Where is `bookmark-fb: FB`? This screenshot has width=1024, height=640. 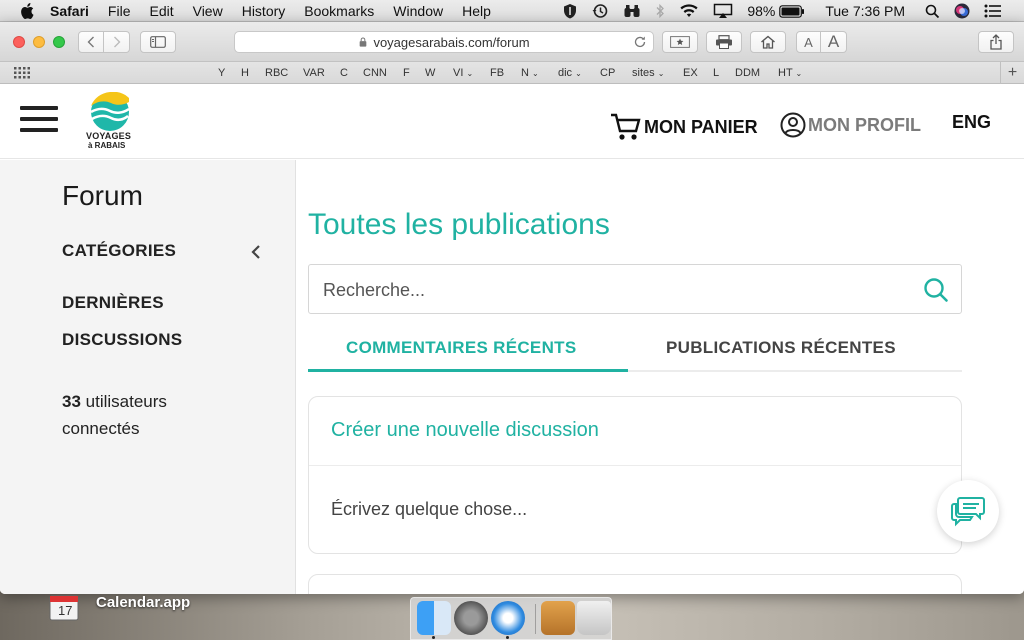
bookmark-fb: FB is located at coordinates (497, 73).